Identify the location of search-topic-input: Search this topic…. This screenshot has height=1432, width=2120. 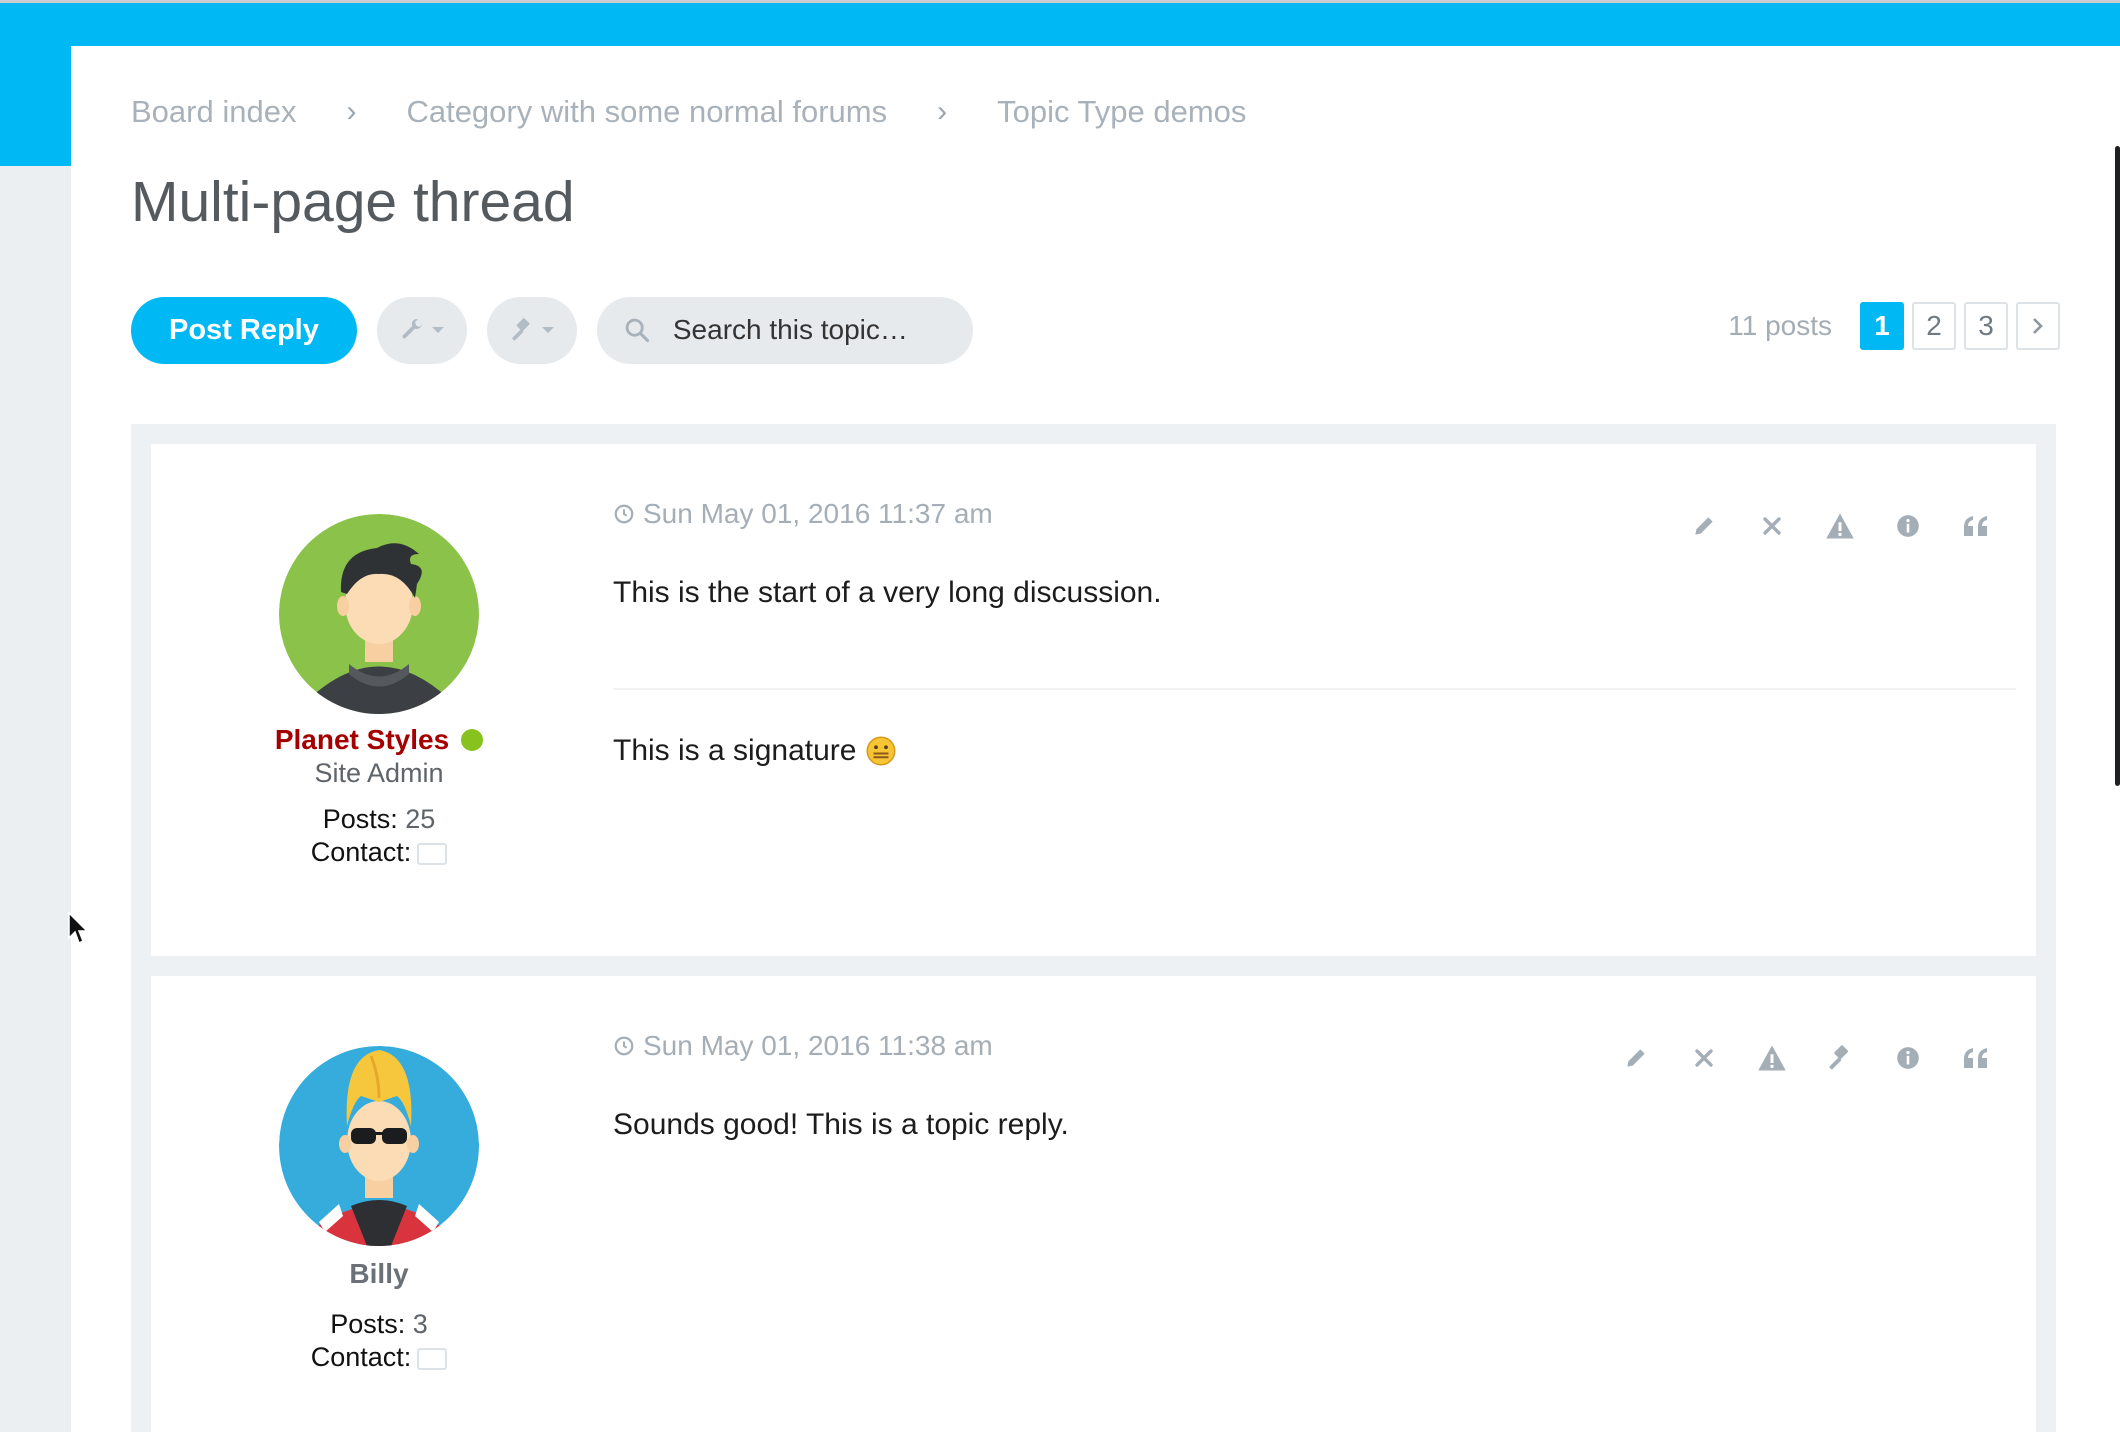
(784, 330).